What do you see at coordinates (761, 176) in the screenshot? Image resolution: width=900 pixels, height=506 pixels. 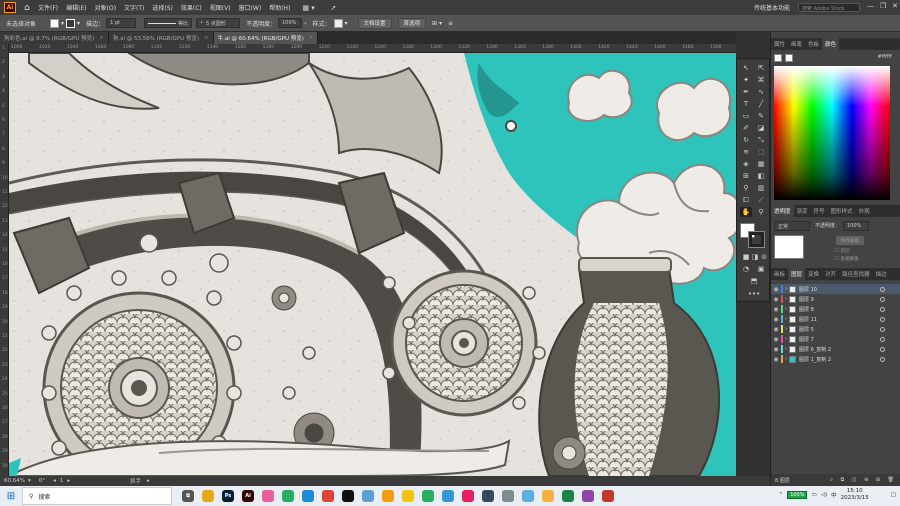 I see `gradient-tool-icon: ◧` at bounding box center [761, 176].